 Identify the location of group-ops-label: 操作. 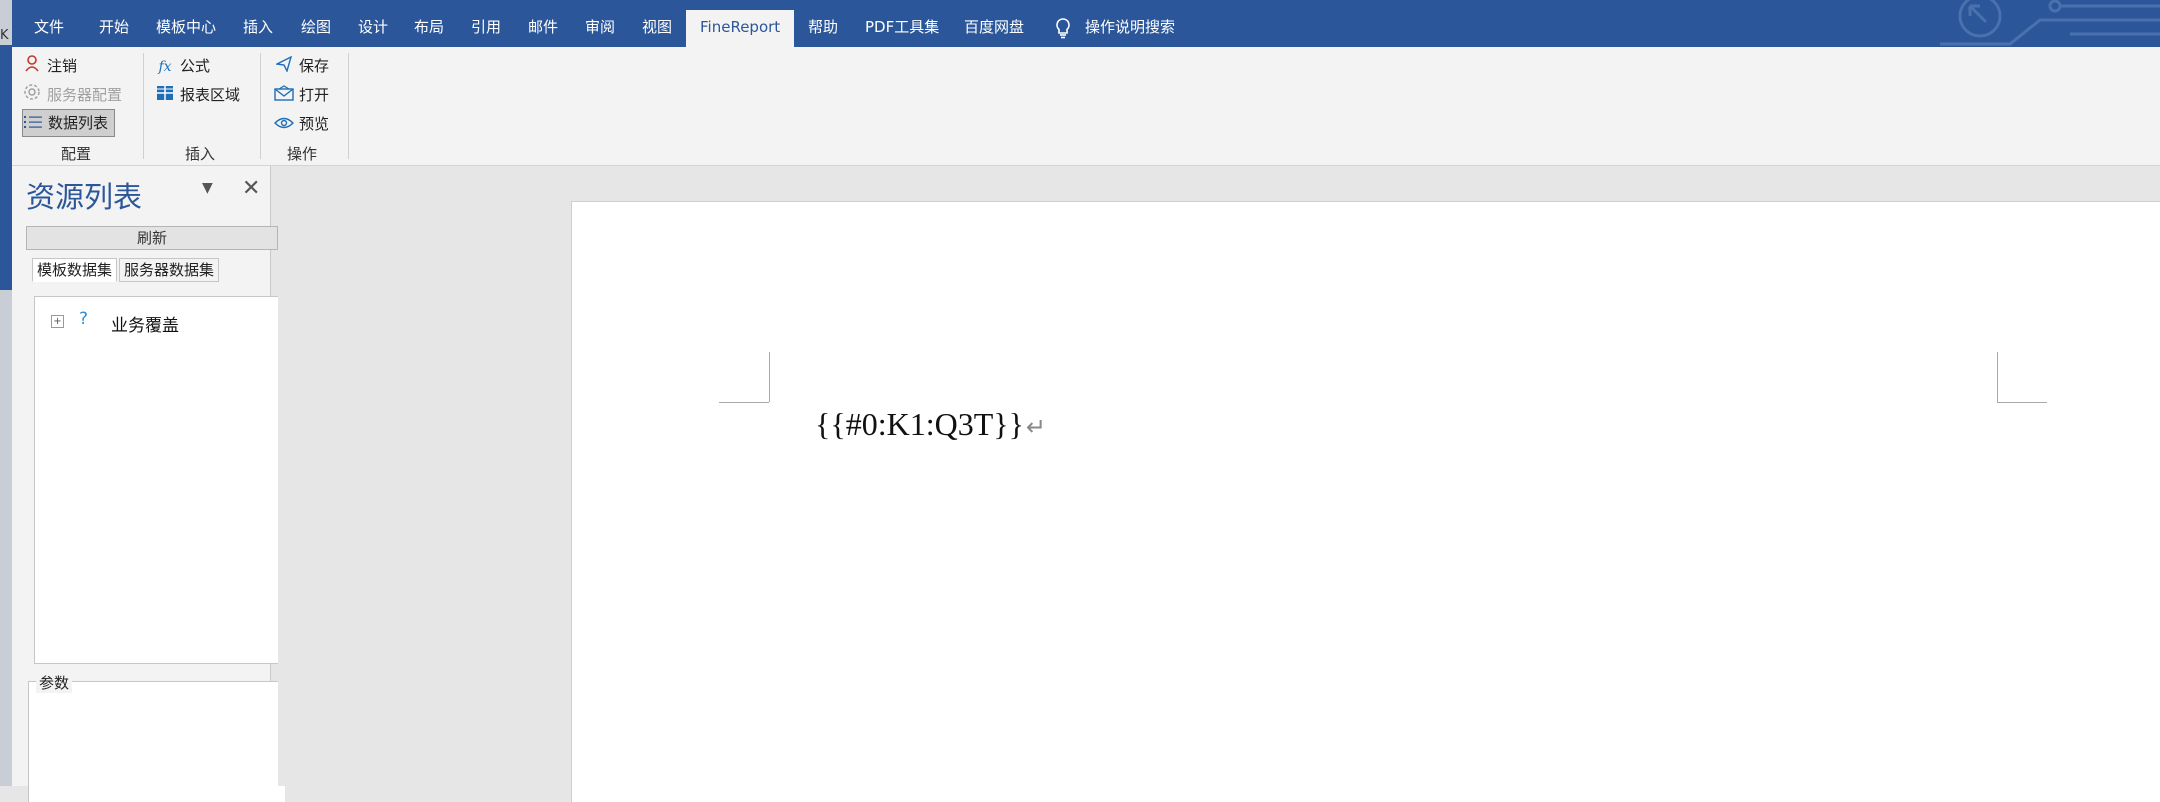
(302, 154).